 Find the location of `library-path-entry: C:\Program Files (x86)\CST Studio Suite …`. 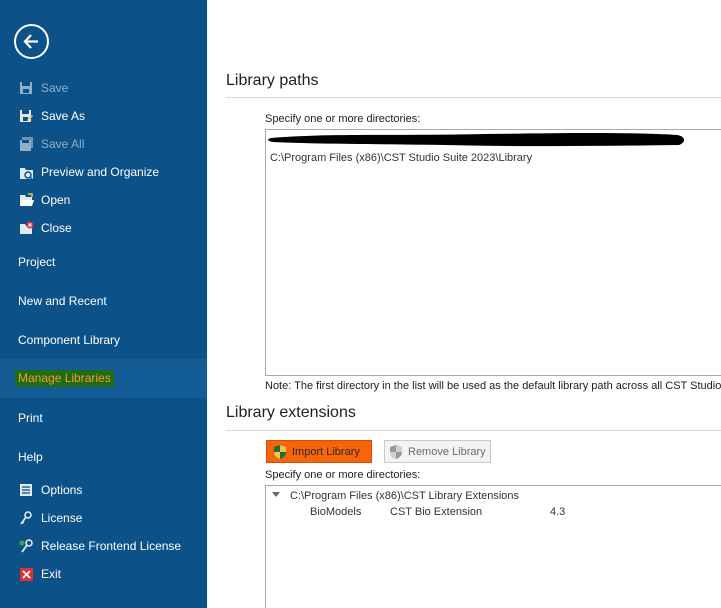

library-path-entry: C:\Program Files (x86)\CST Studio Suite … is located at coordinates (401, 158).